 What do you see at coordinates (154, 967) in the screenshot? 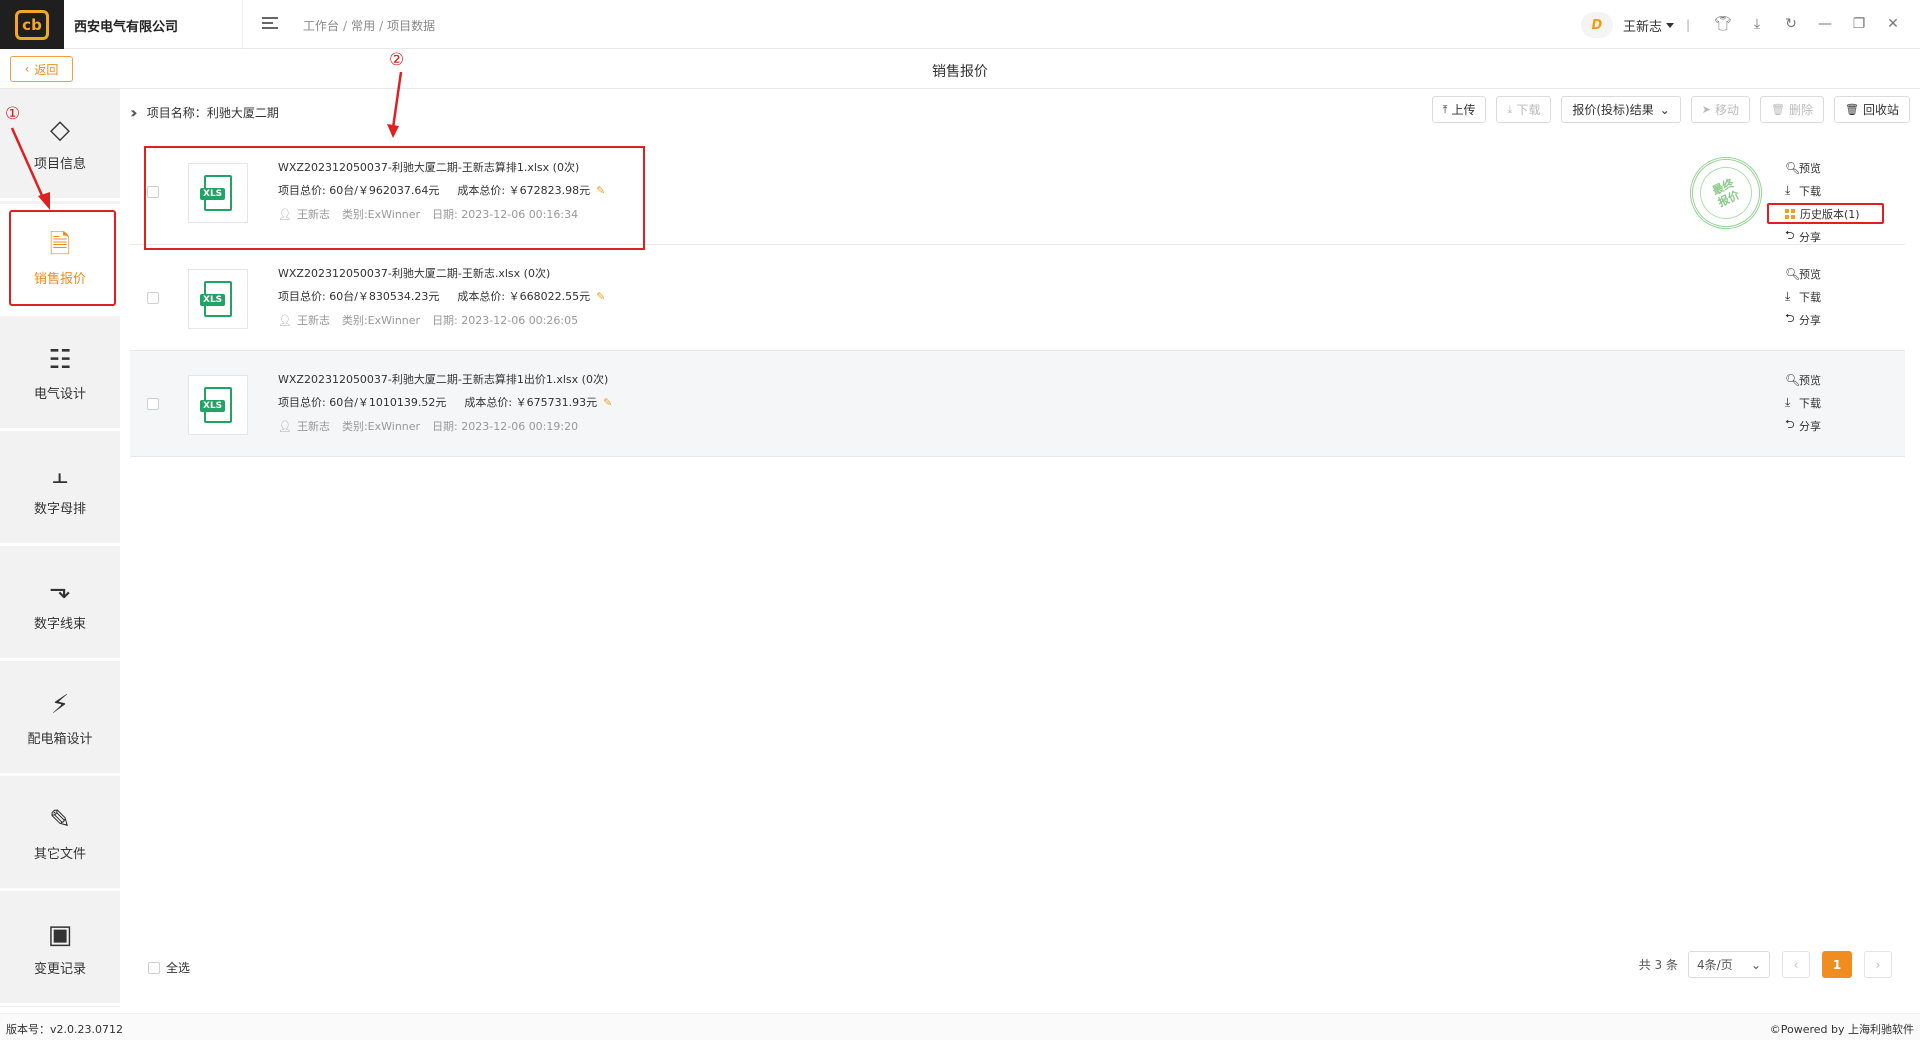
I see `select-all-checkbox` at bounding box center [154, 967].